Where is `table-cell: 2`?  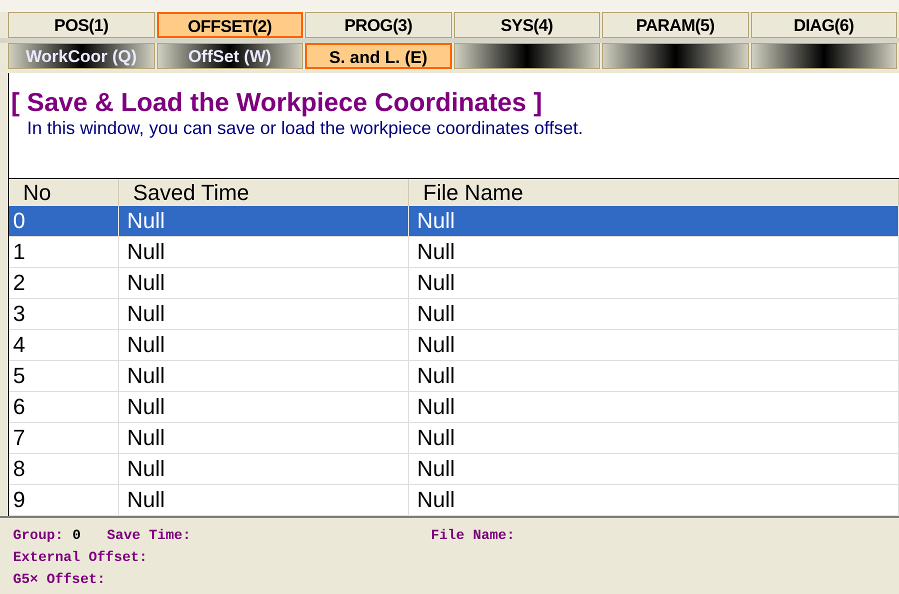
table-cell: 2 is located at coordinates (64, 283).